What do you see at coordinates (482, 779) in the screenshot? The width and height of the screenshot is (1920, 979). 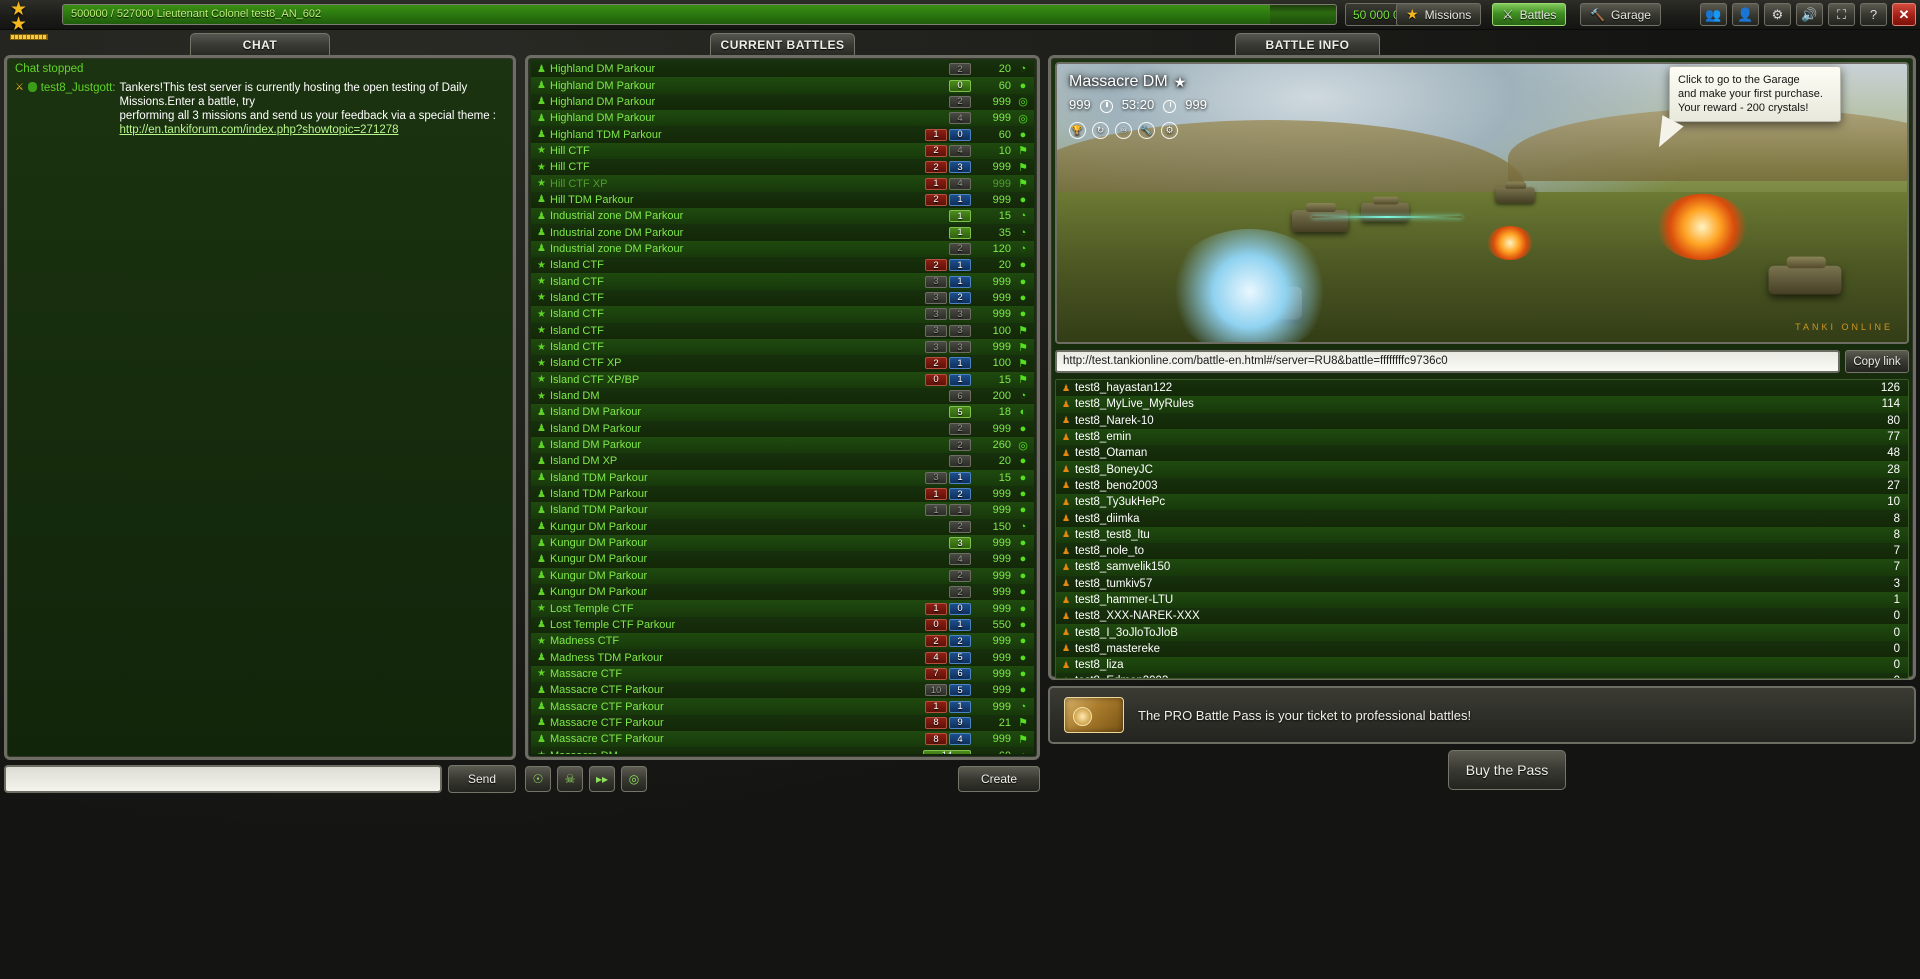 I see `send-button: Send` at bounding box center [482, 779].